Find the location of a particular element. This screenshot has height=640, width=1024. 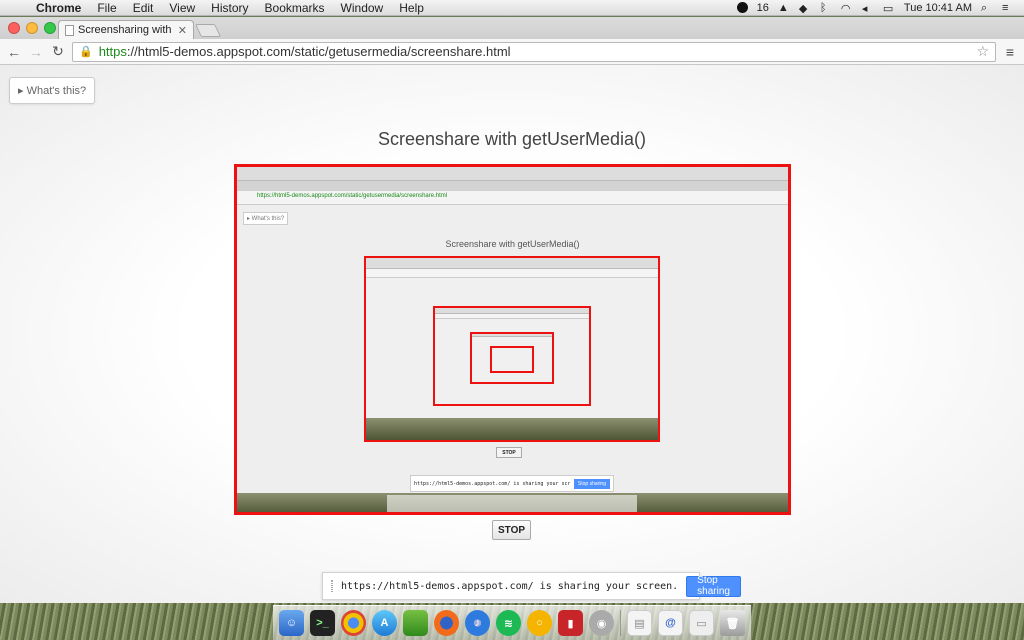

notification-center-icon: ≡ is located at coordinates (1008, 8).